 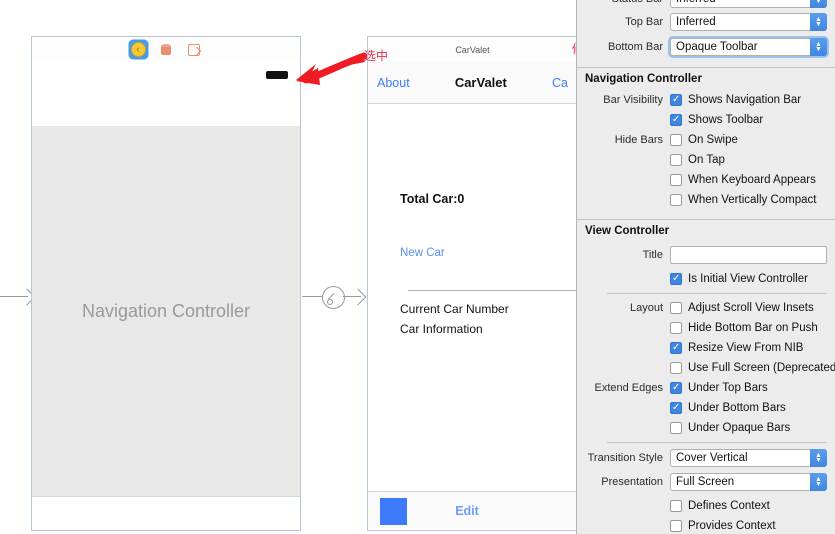 What do you see at coordinates (312, 297) in the screenshot?
I see `segue-line-left` at bounding box center [312, 297].